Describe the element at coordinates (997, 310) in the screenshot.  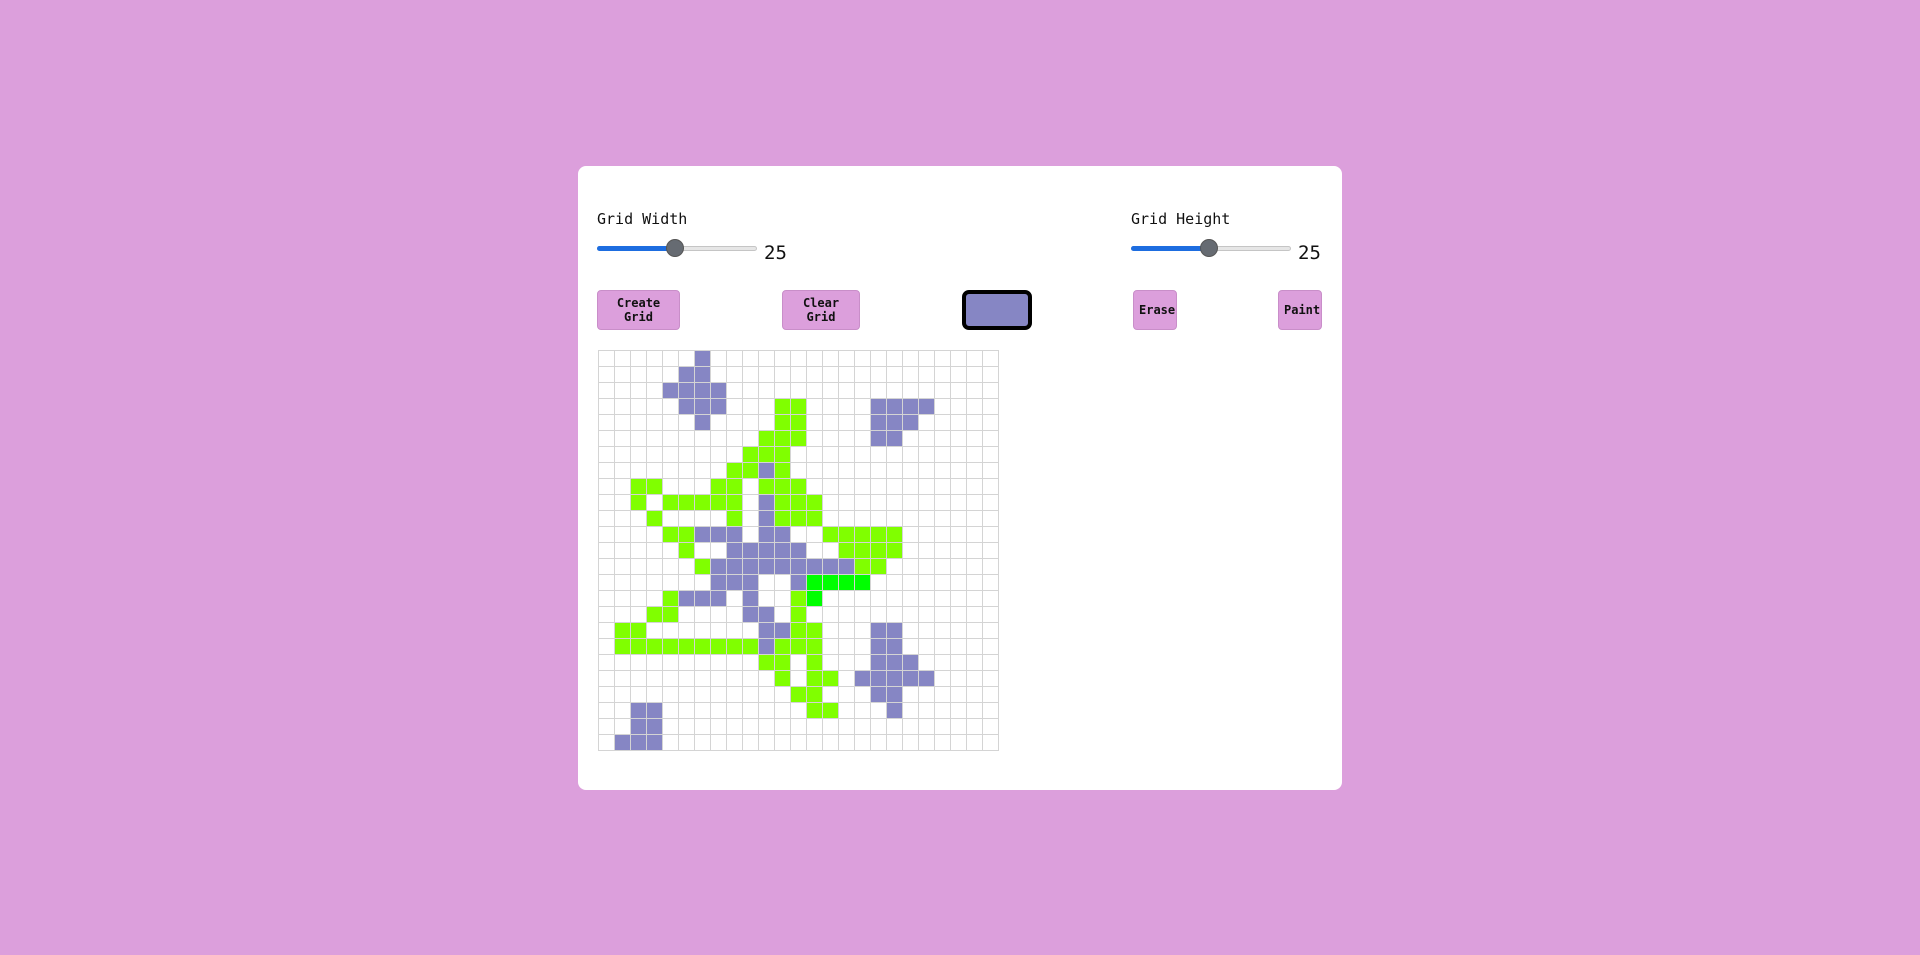
I see `color-picker` at that location.